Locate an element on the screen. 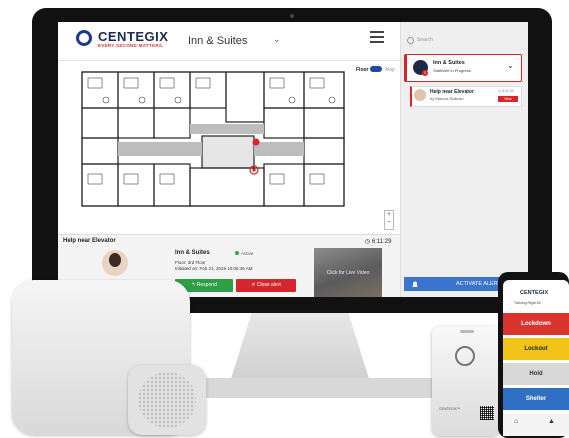 This screenshot has height=438, width=569. alert-title: Help near Elevator is located at coordinates (89, 241).